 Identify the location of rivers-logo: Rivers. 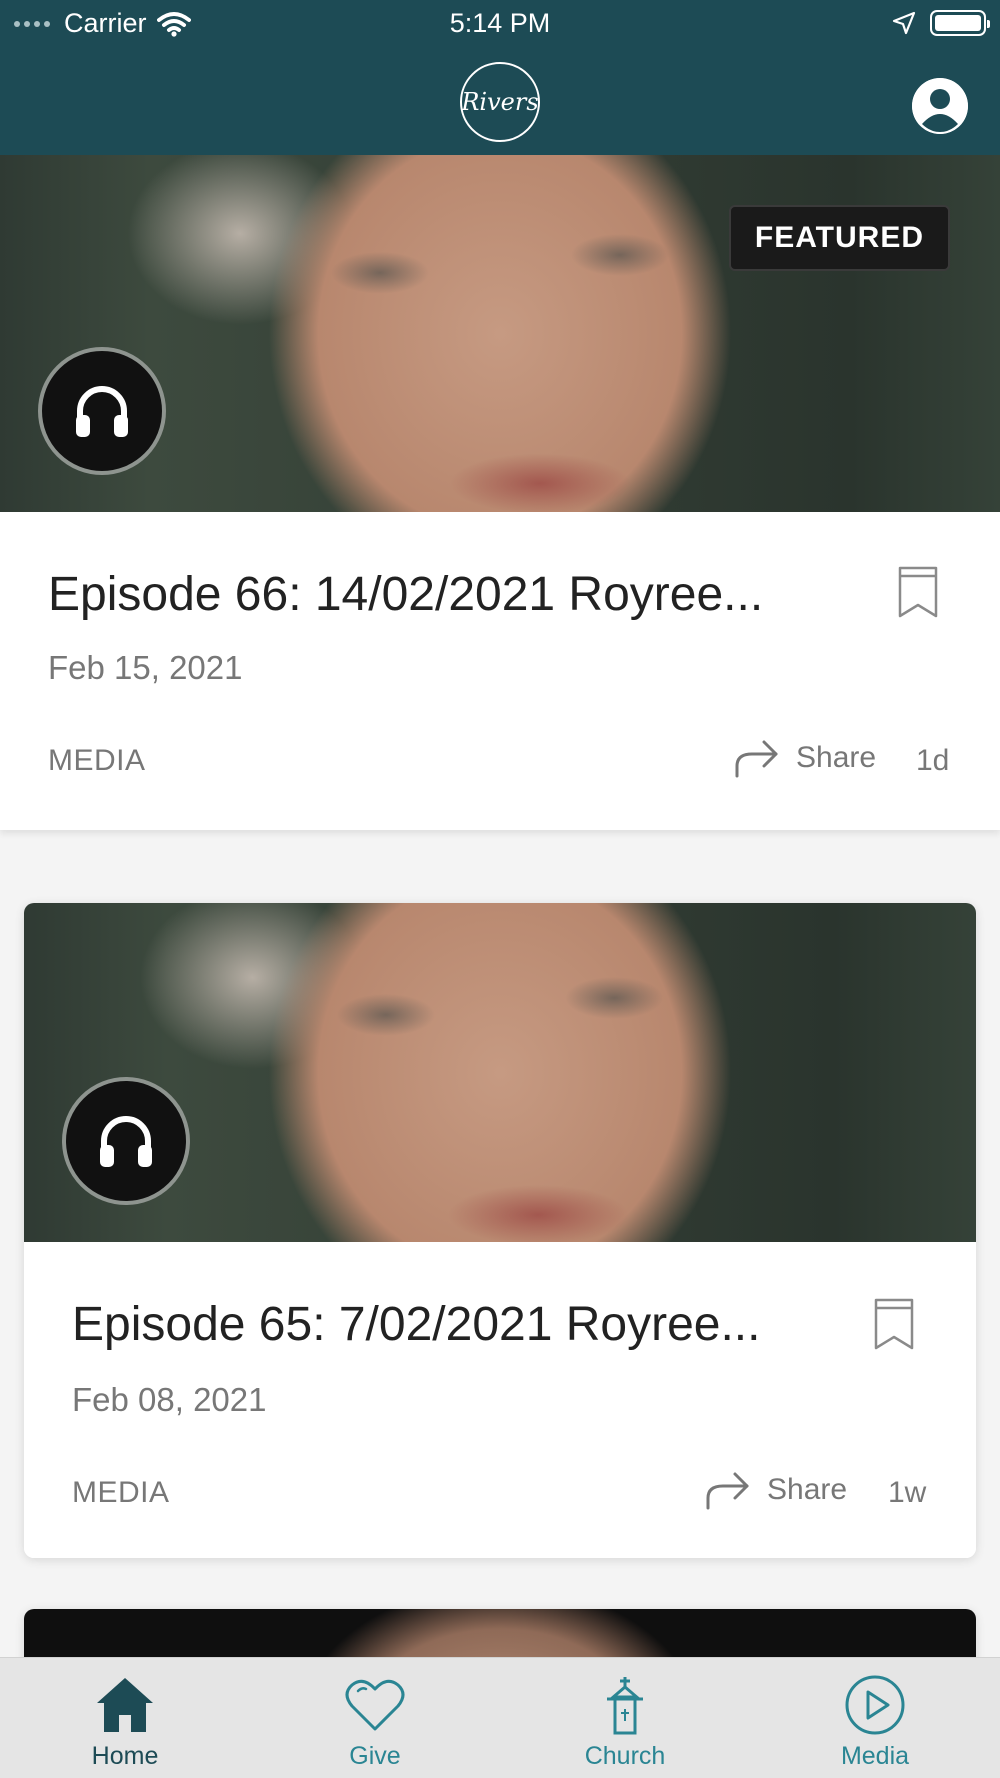
(500, 102).